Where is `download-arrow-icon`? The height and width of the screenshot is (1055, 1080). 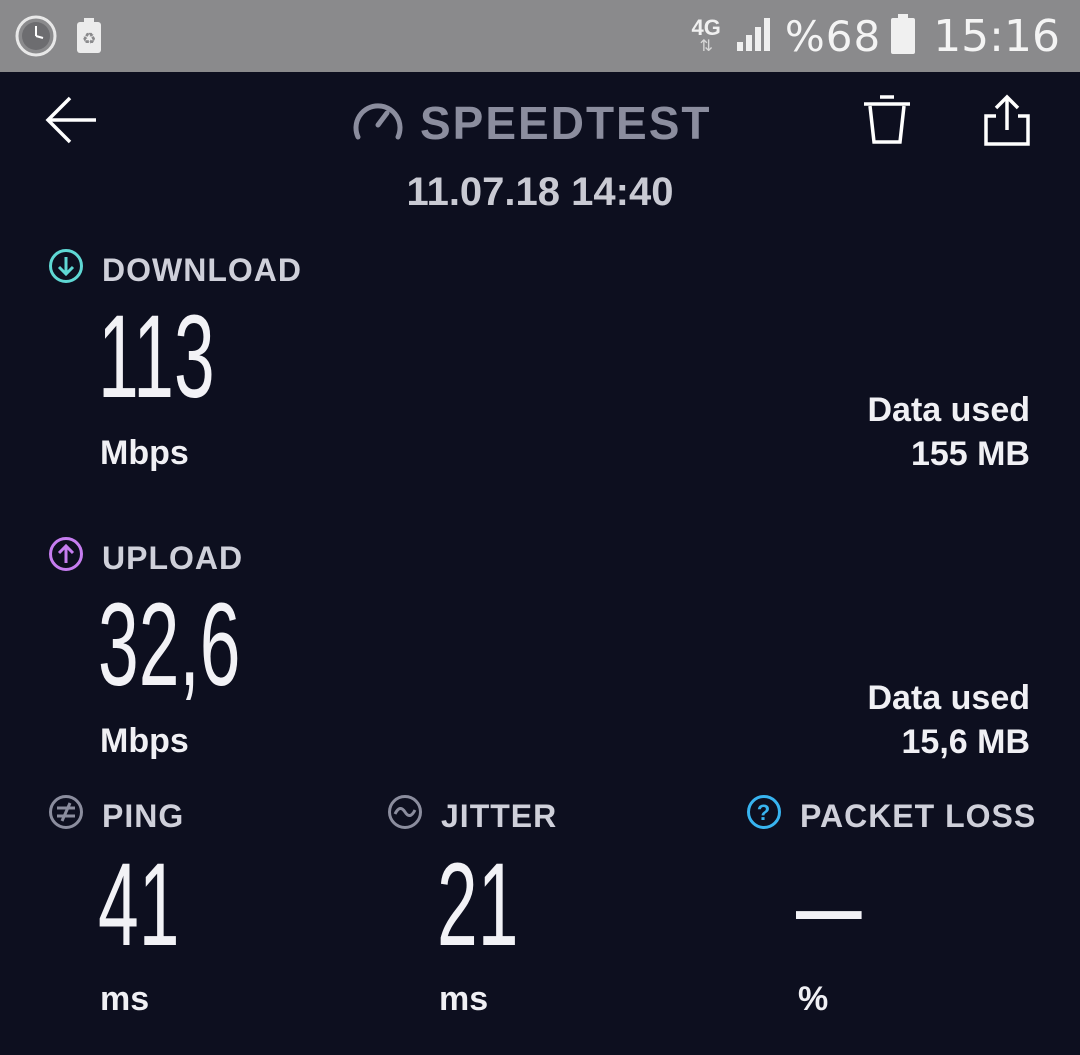 download-arrow-icon is located at coordinates (66, 270).